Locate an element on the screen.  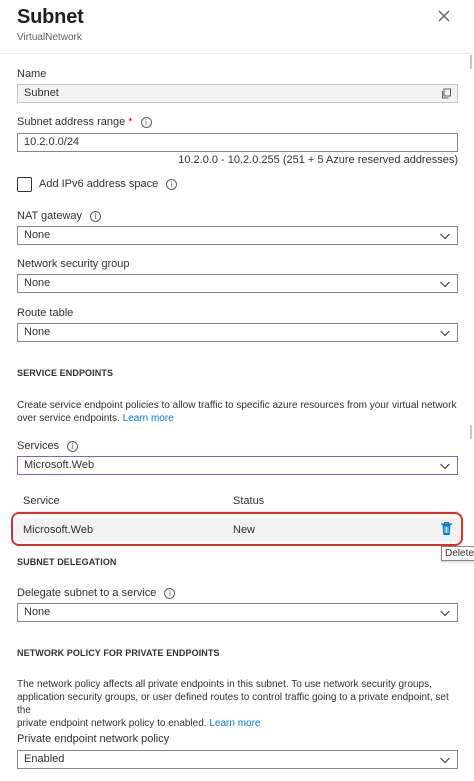
row-highlight-outline is located at coordinates (237, 529).